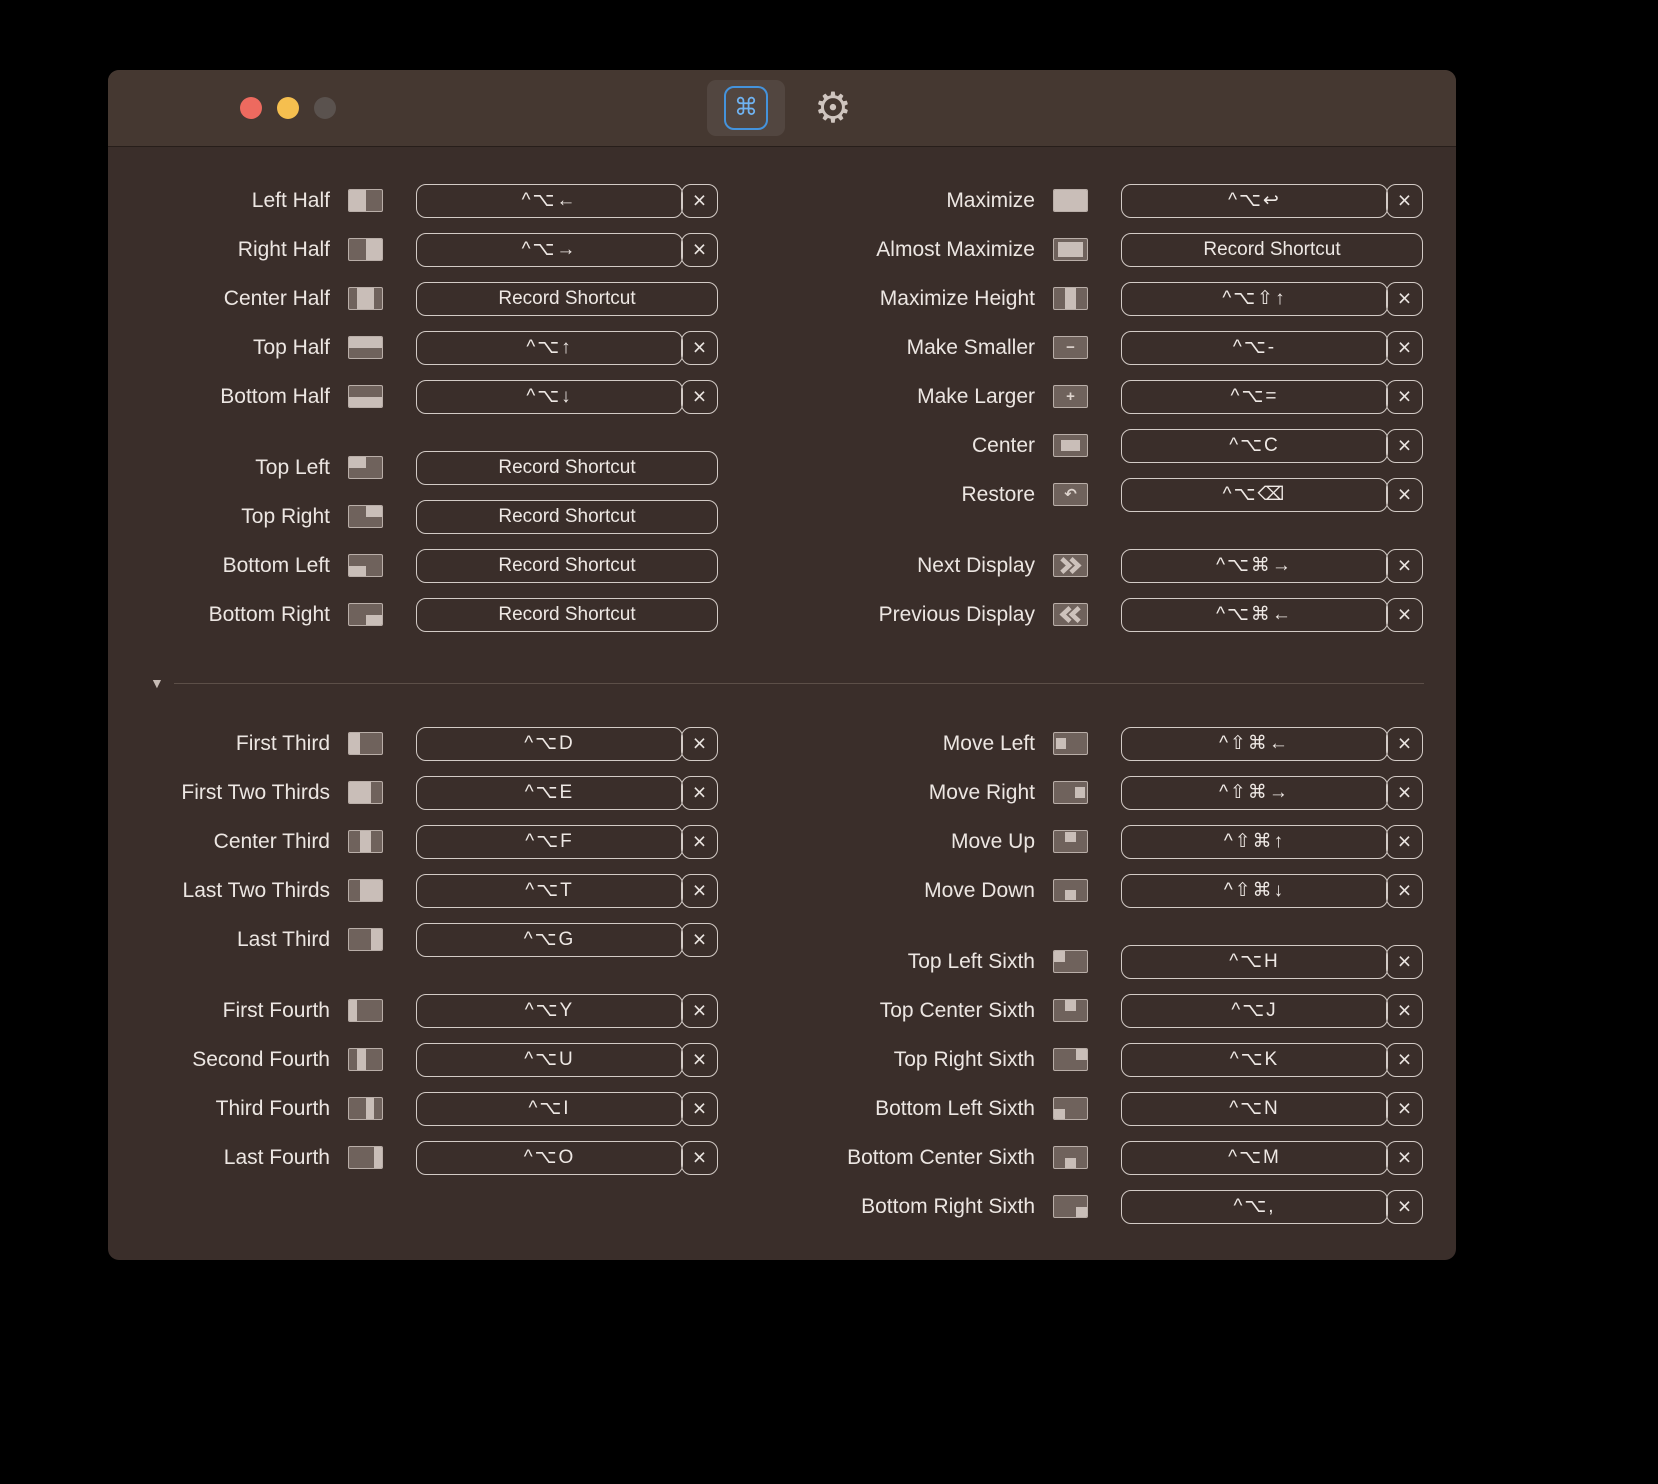  What do you see at coordinates (1254, 298) in the screenshot?
I see `shortcut-recorder-button: ^⌥⇧↑` at bounding box center [1254, 298].